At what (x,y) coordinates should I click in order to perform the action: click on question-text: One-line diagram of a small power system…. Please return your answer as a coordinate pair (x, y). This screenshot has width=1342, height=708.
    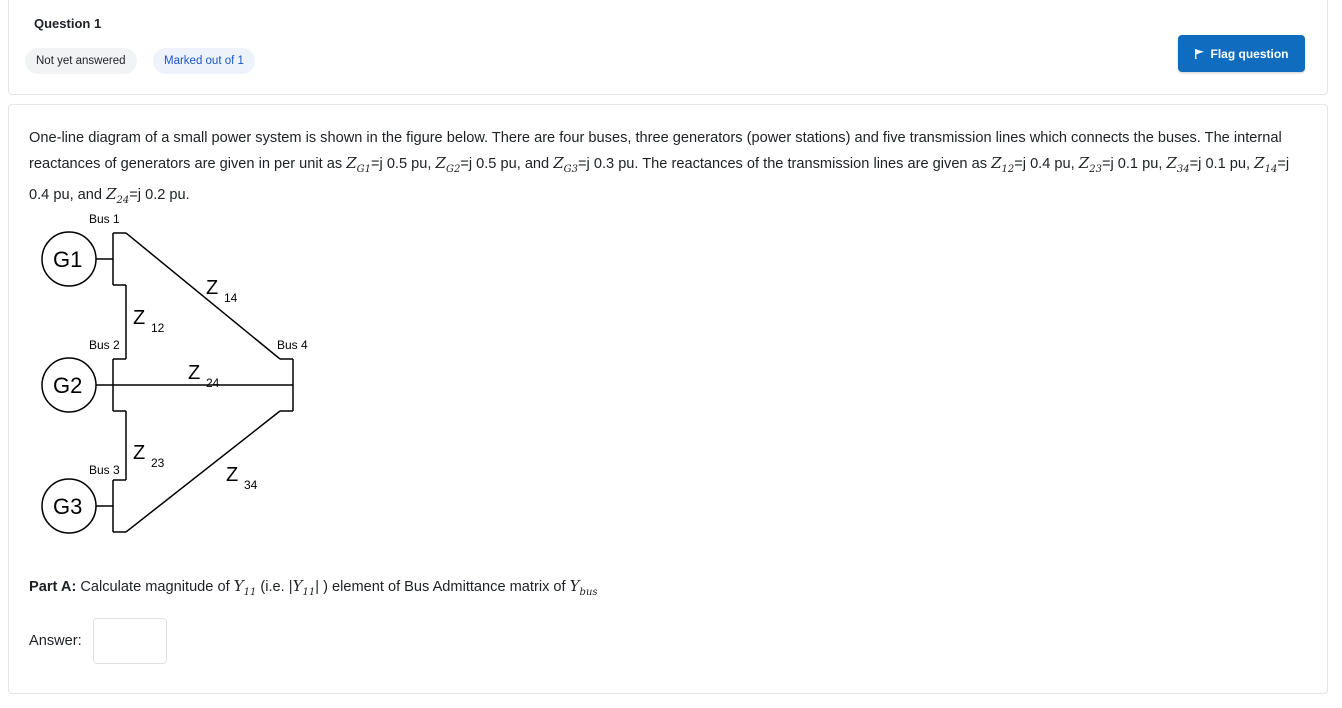
    Looking at the image, I should click on (669, 169).